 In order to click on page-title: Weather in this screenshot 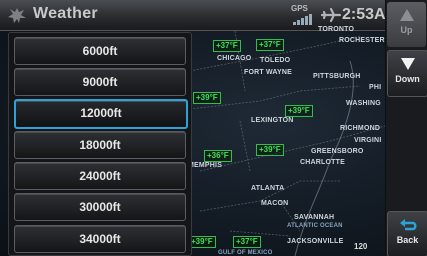, I will do `click(65, 13)`.